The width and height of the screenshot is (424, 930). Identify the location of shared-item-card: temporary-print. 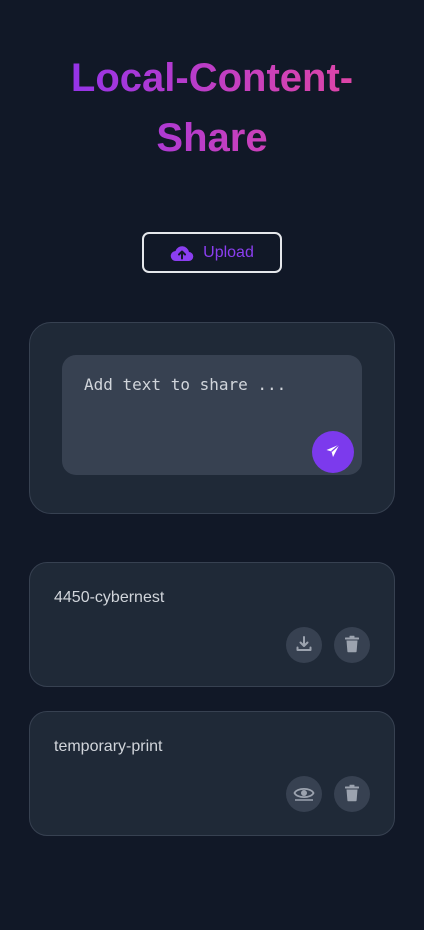
(212, 773).